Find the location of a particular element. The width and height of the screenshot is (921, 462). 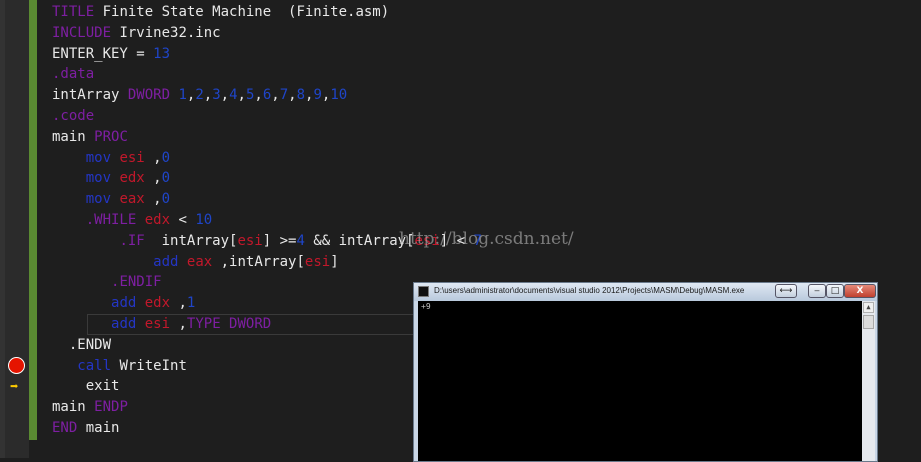

code-line: mov eax ,0 is located at coordinates (111, 199).